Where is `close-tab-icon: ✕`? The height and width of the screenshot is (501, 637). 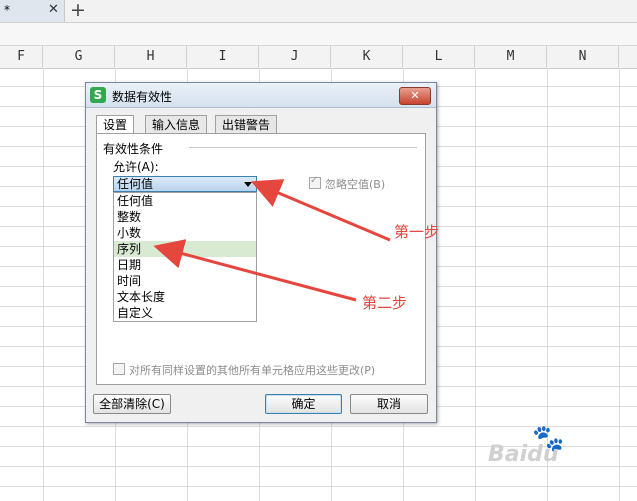
close-tab-icon: ✕ is located at coordinates (53, 9).